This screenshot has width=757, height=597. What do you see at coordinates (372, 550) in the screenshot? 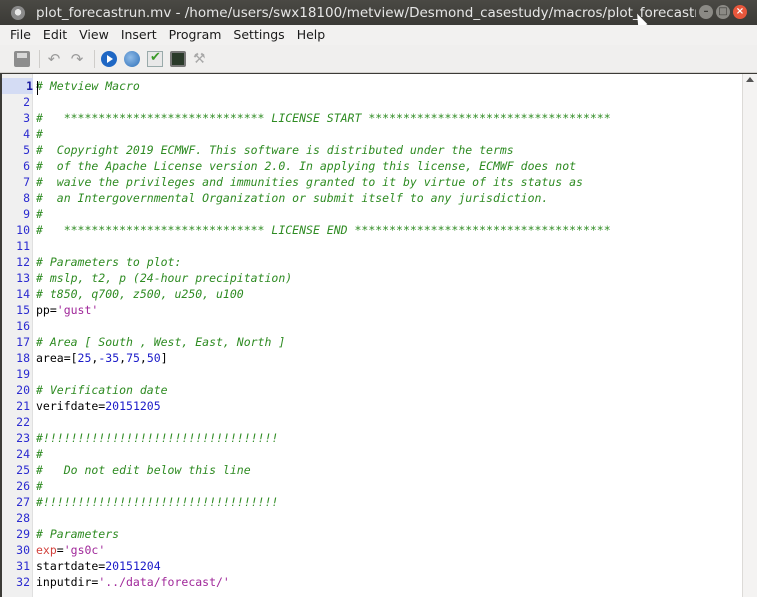
I see `code-line: 30 exp='gs0c'` at bounding box center [372, 550].